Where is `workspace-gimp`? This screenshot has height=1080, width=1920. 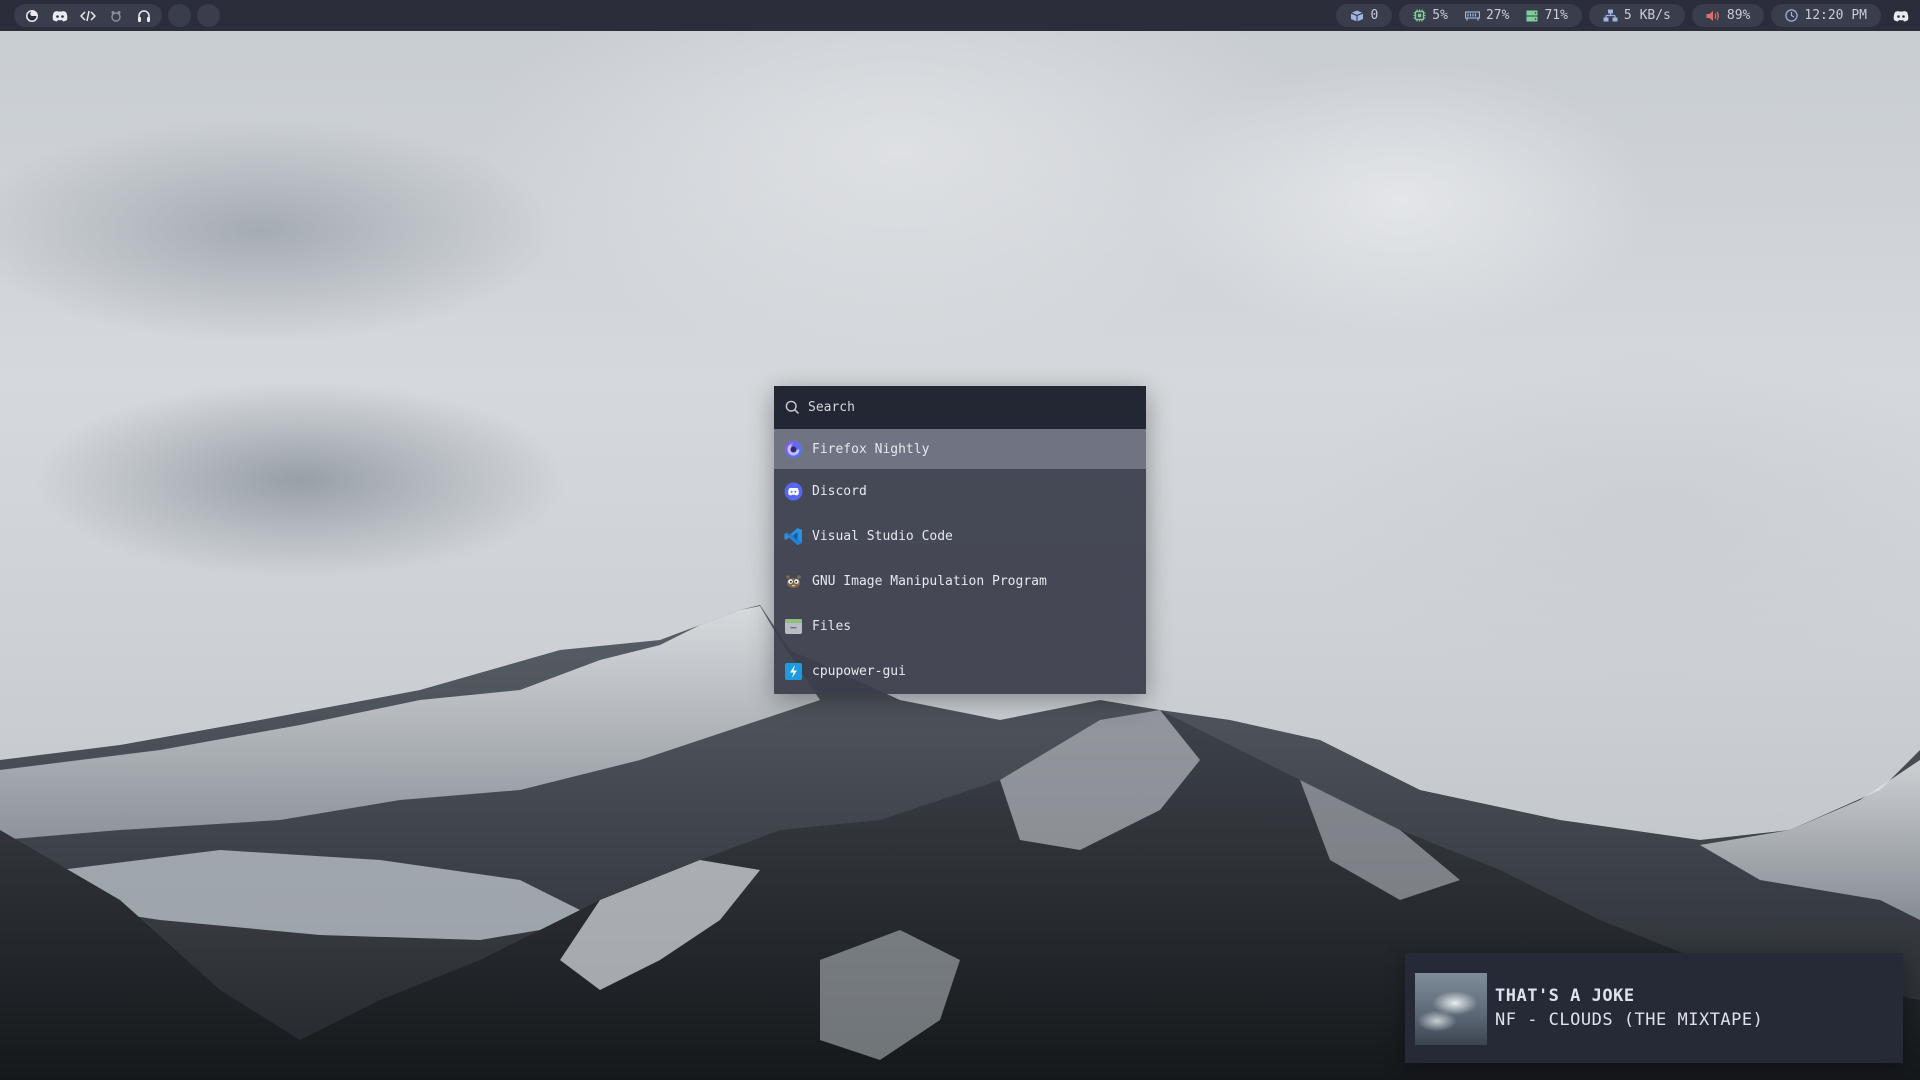 workspace-gimp is located at coordinates (116, 15).